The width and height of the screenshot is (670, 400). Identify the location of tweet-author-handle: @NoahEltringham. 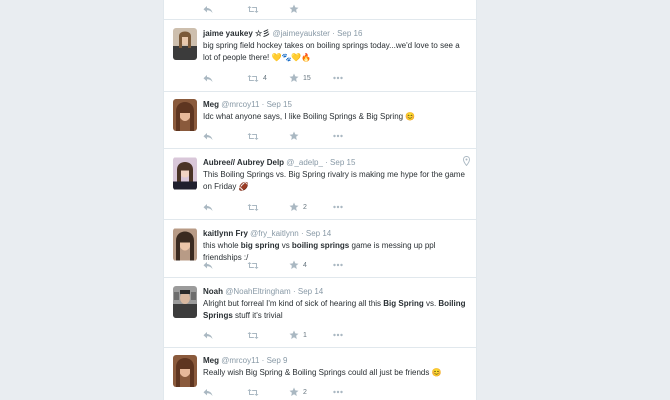
(257, 291).